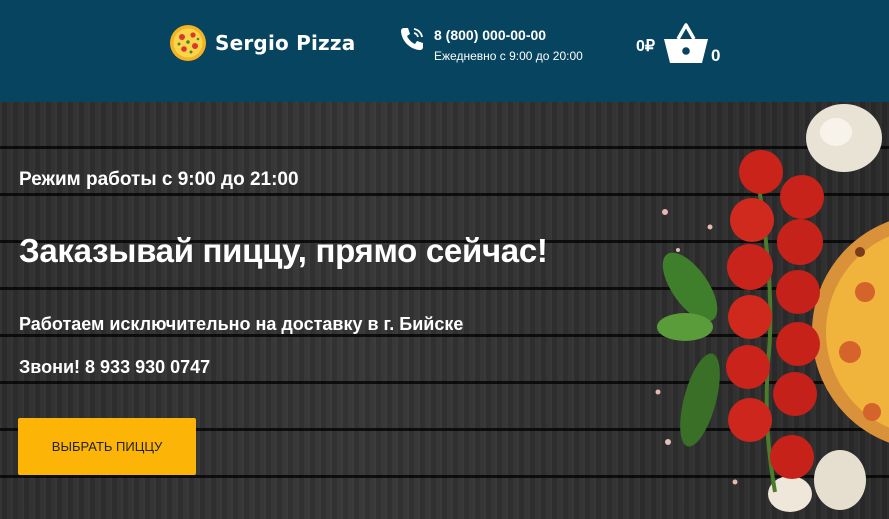  I want to click on hero-headline: Заказывай пиццу, прямо сейчас!, so click(283, 250).